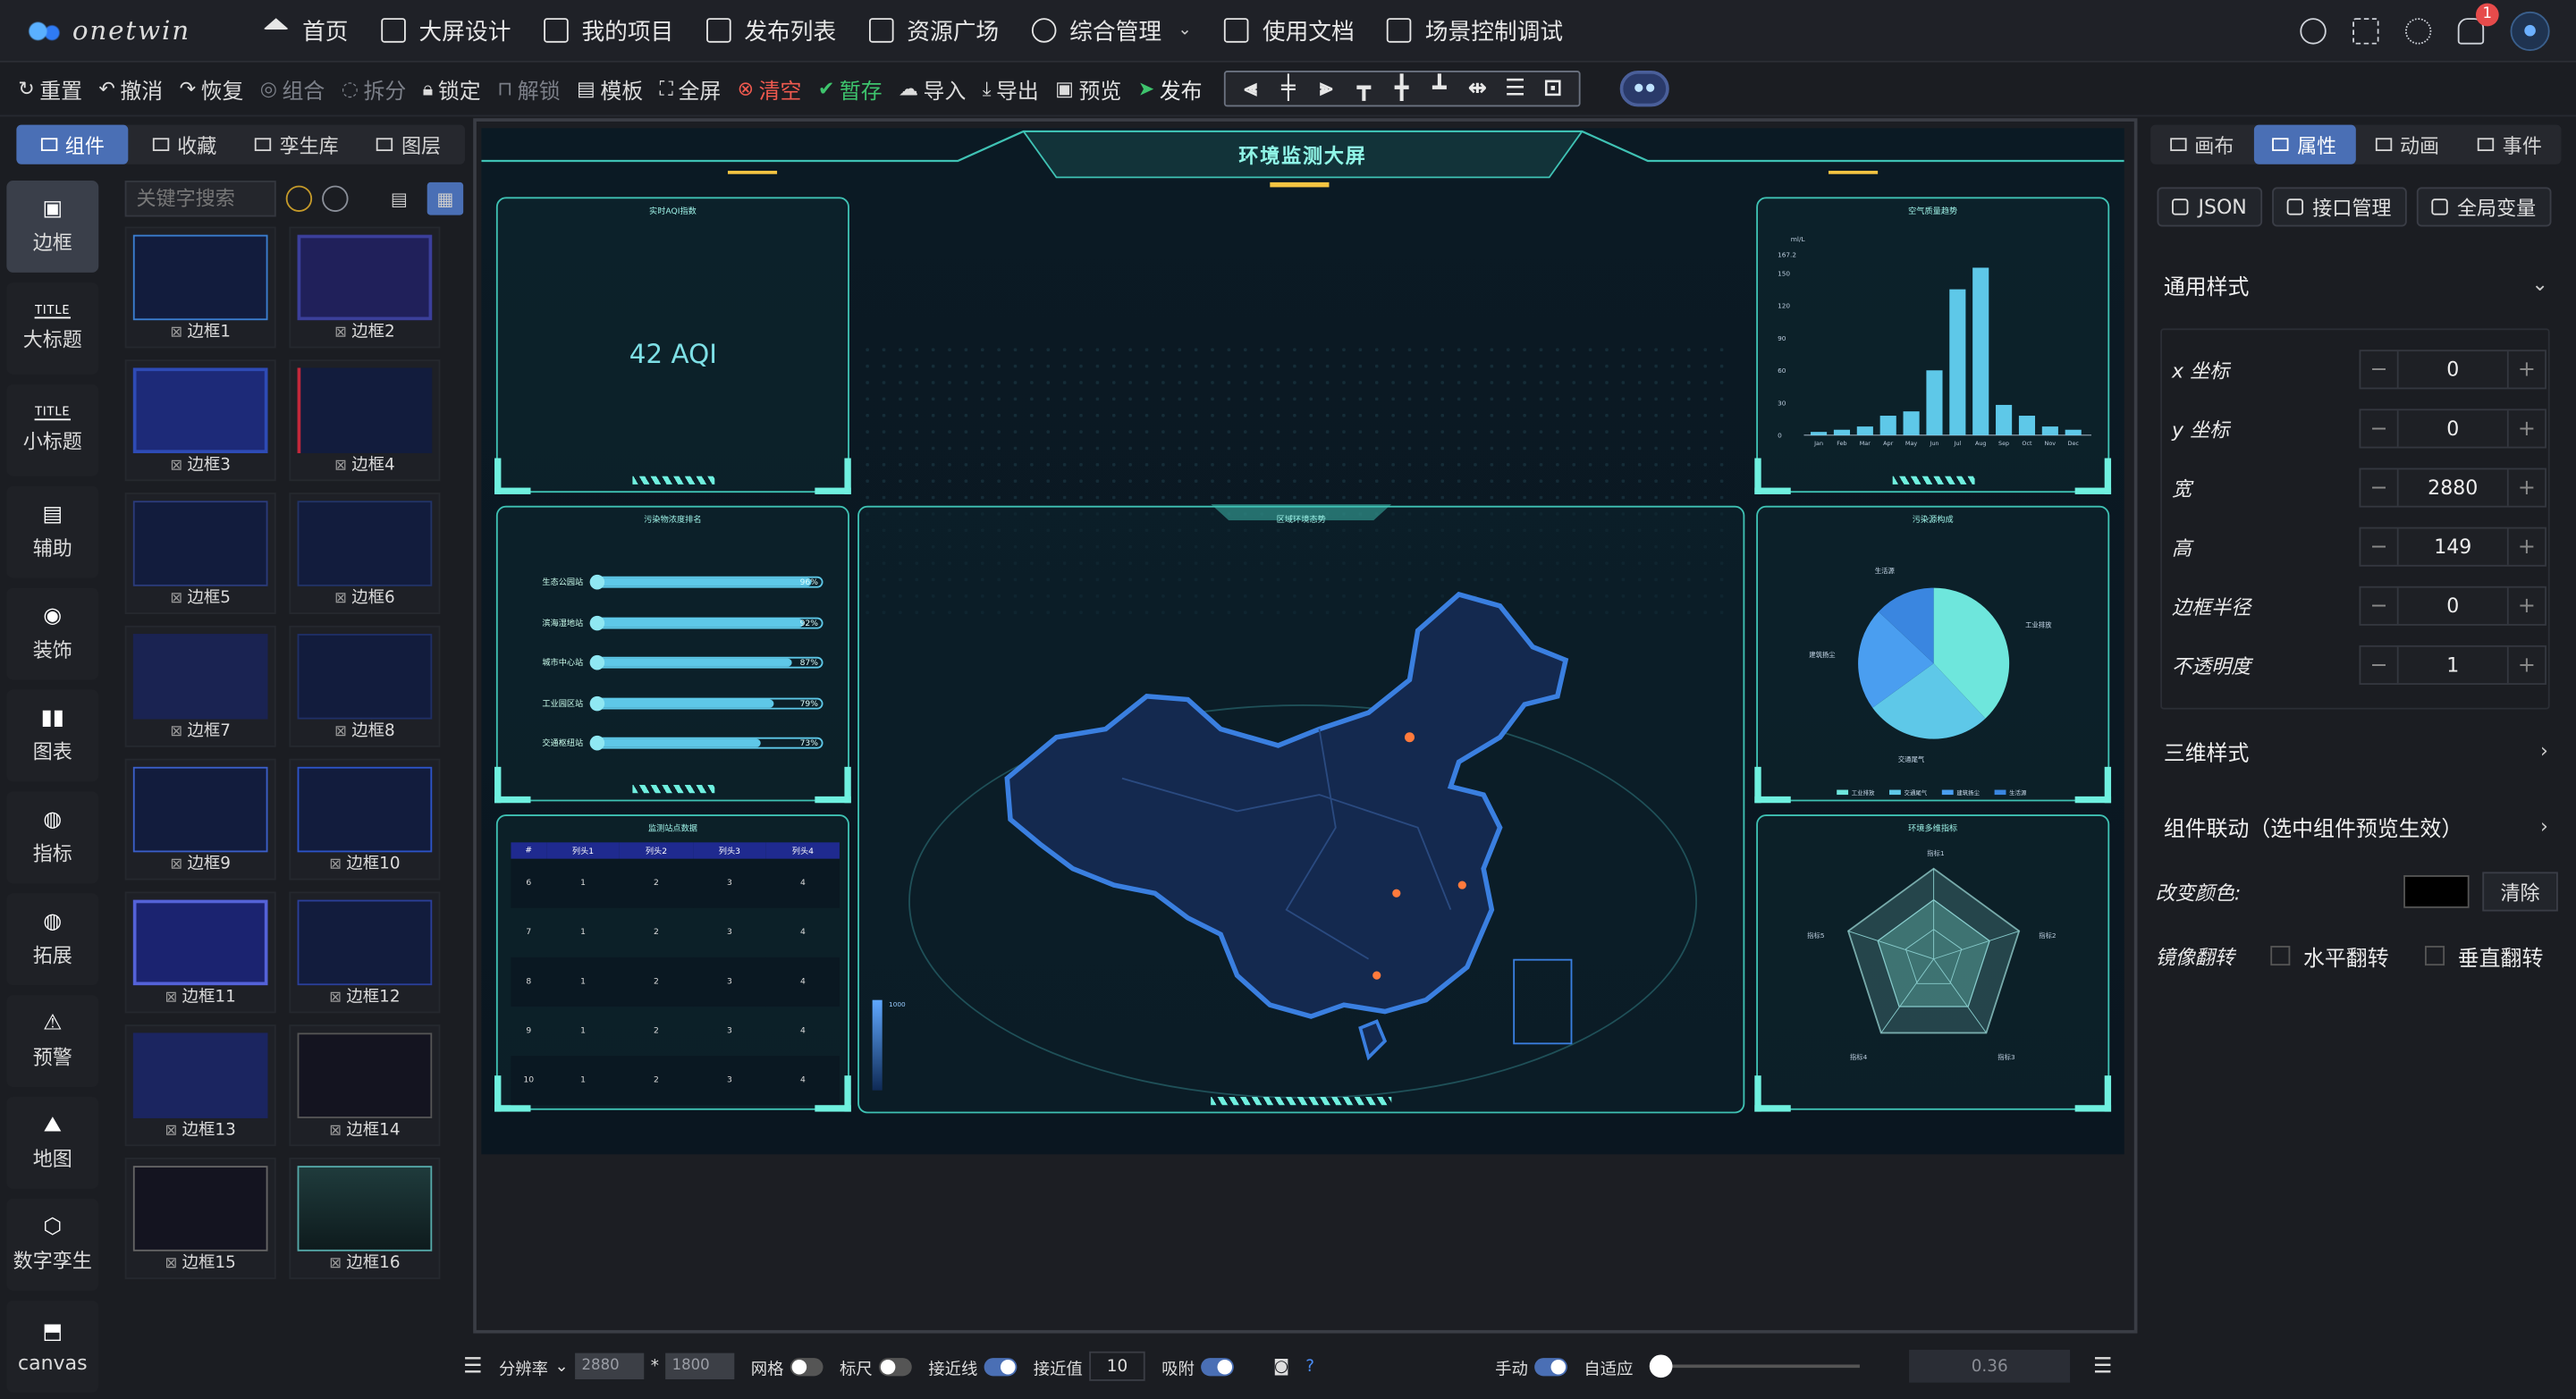 Image resolution: width=2576 pixels, height=1399 pixels. What do you see at coordinates (675, 1032) in the screenshot?
I see `table-row: 9 1 2 3 4` at bounding box center [675, 1032].